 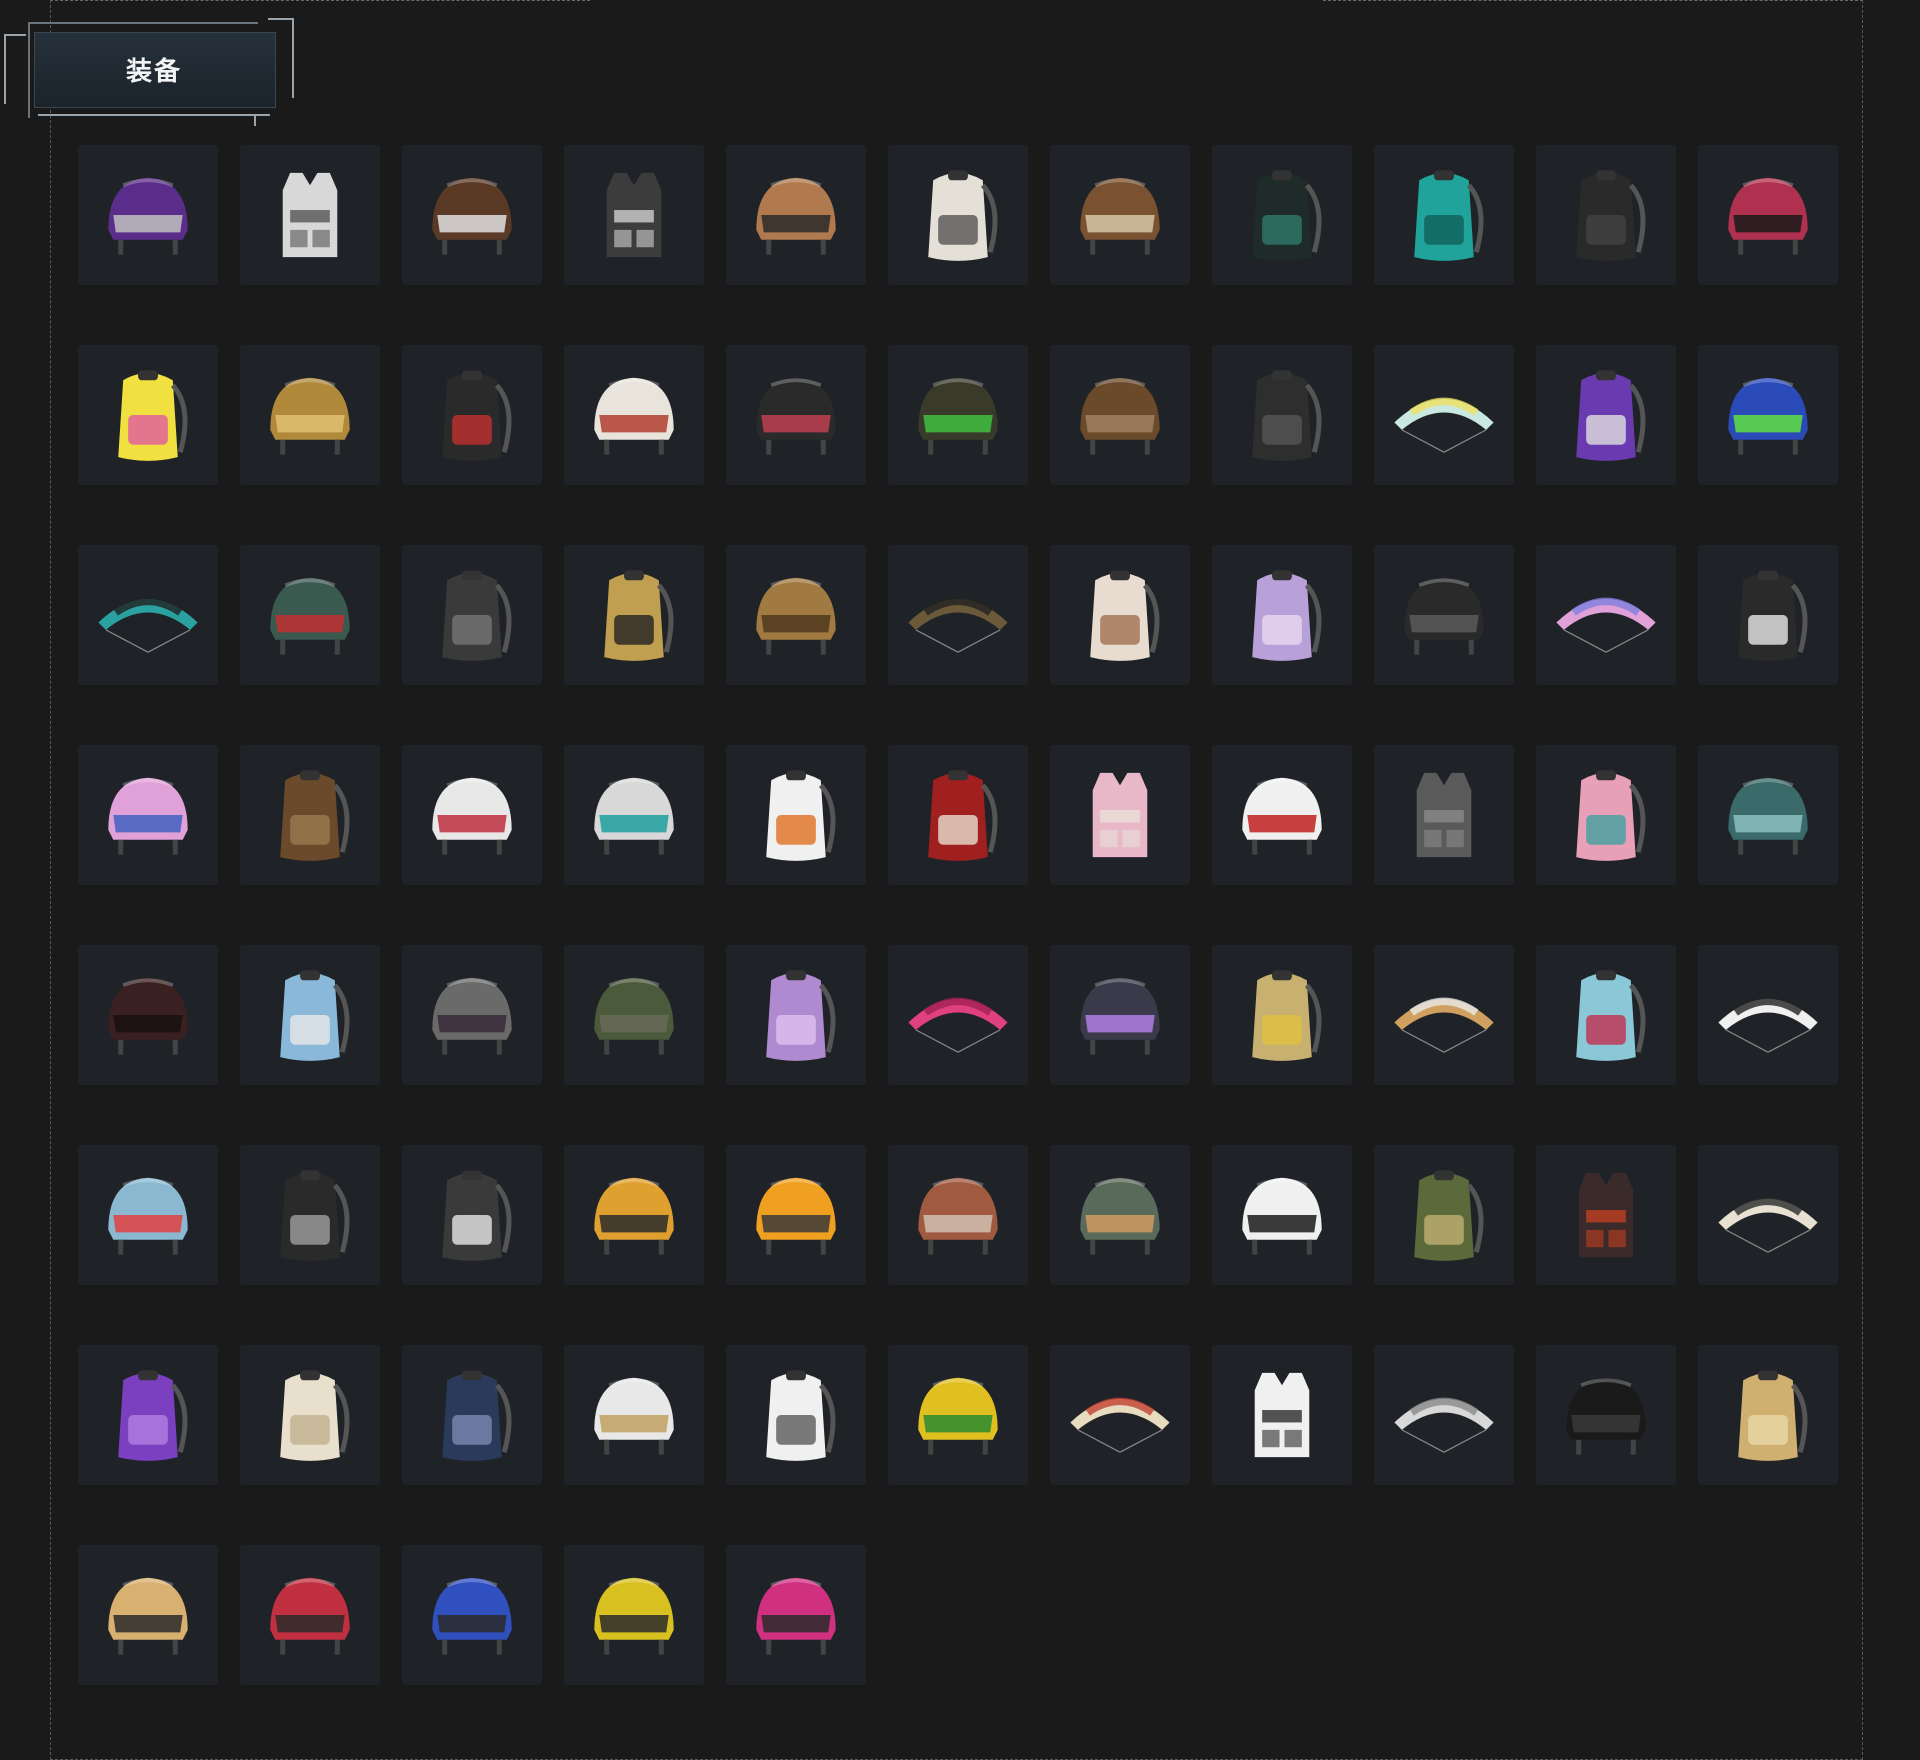 I want to click on section-tab: 装备, so click(x=150, y=70).